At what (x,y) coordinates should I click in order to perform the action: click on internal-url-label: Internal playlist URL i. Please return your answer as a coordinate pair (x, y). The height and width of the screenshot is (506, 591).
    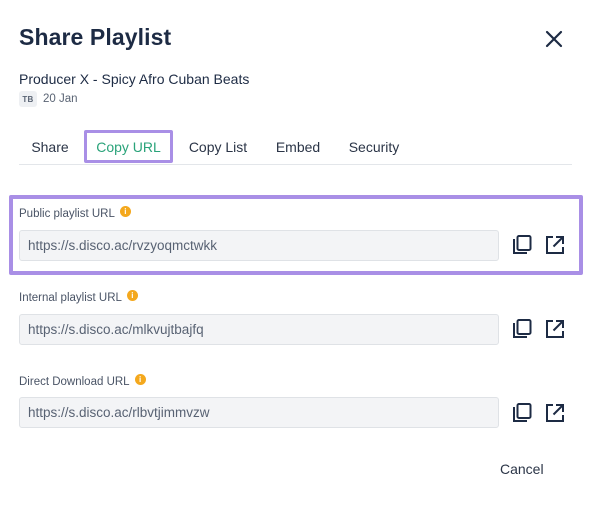
    Looking at the image, I should click on (78, 296).